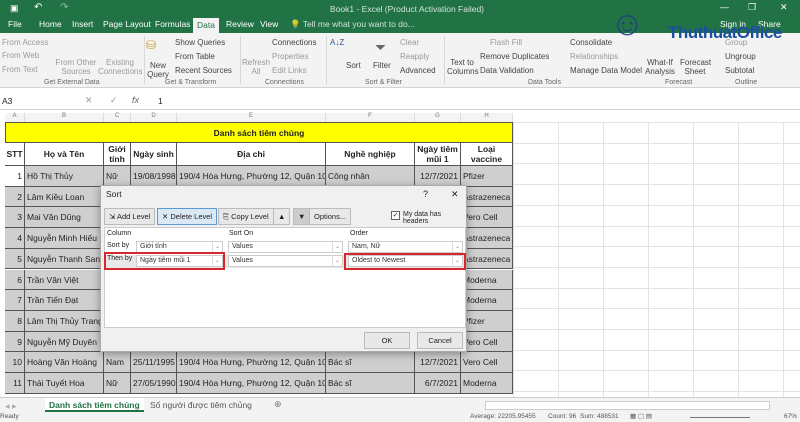  Describe the element at coordinates (506, 42) in the screenshot. I see `flash-fill-button: Flash Fill` at that location.